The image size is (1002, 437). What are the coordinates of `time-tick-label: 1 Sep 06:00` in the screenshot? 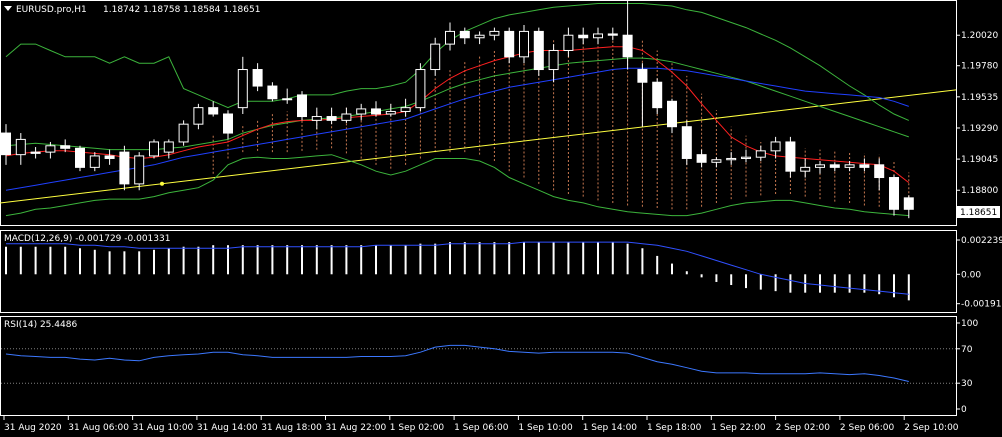 It's located at (481, 428).